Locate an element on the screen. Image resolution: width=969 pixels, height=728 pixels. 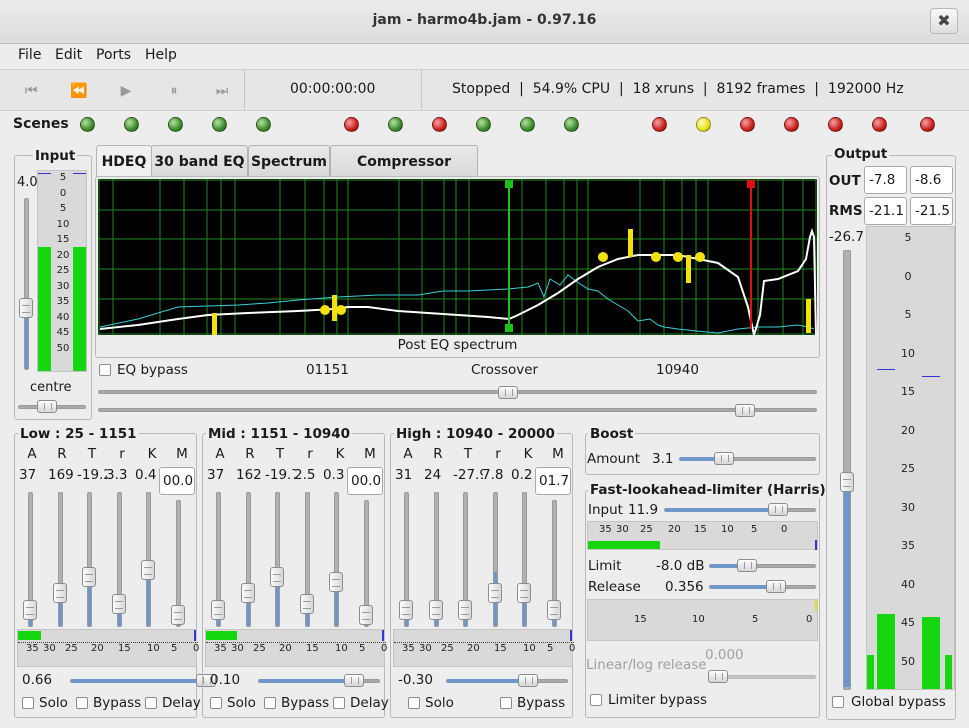
scene-3-led is located at coordinates (175, 124).